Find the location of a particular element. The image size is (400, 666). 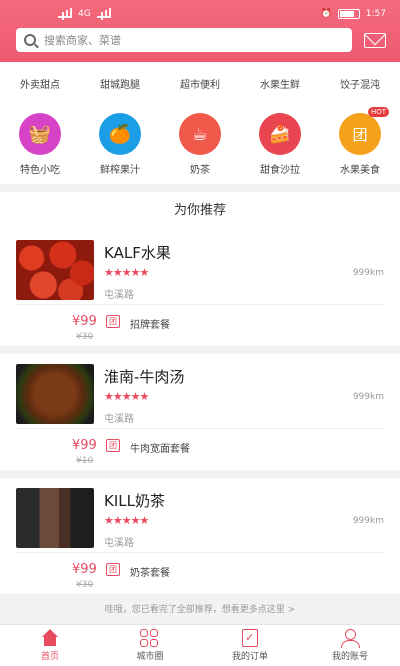

tab-bar: 首页 城市圈 我的订单 我的账号 is located at coordinates (200, 645).